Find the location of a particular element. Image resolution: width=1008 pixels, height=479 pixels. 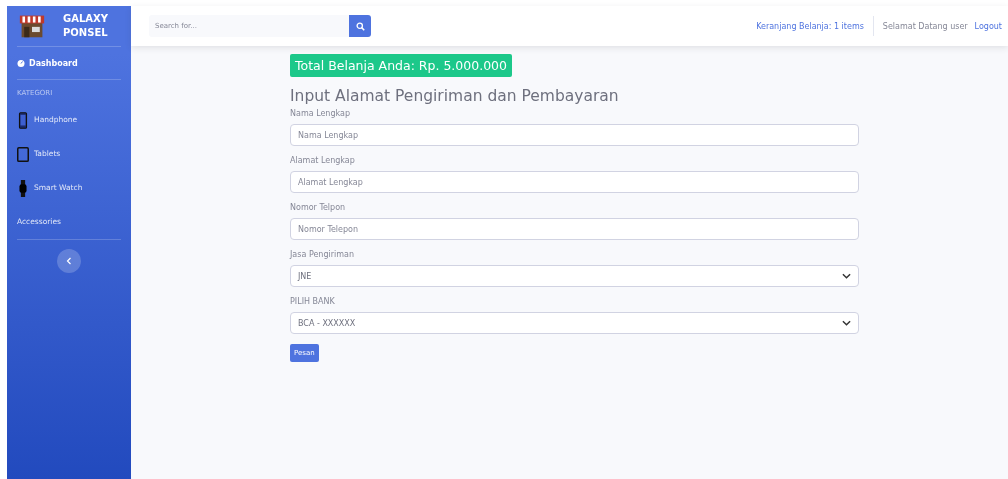

gauge-icon is located at coordinates (21, 63).